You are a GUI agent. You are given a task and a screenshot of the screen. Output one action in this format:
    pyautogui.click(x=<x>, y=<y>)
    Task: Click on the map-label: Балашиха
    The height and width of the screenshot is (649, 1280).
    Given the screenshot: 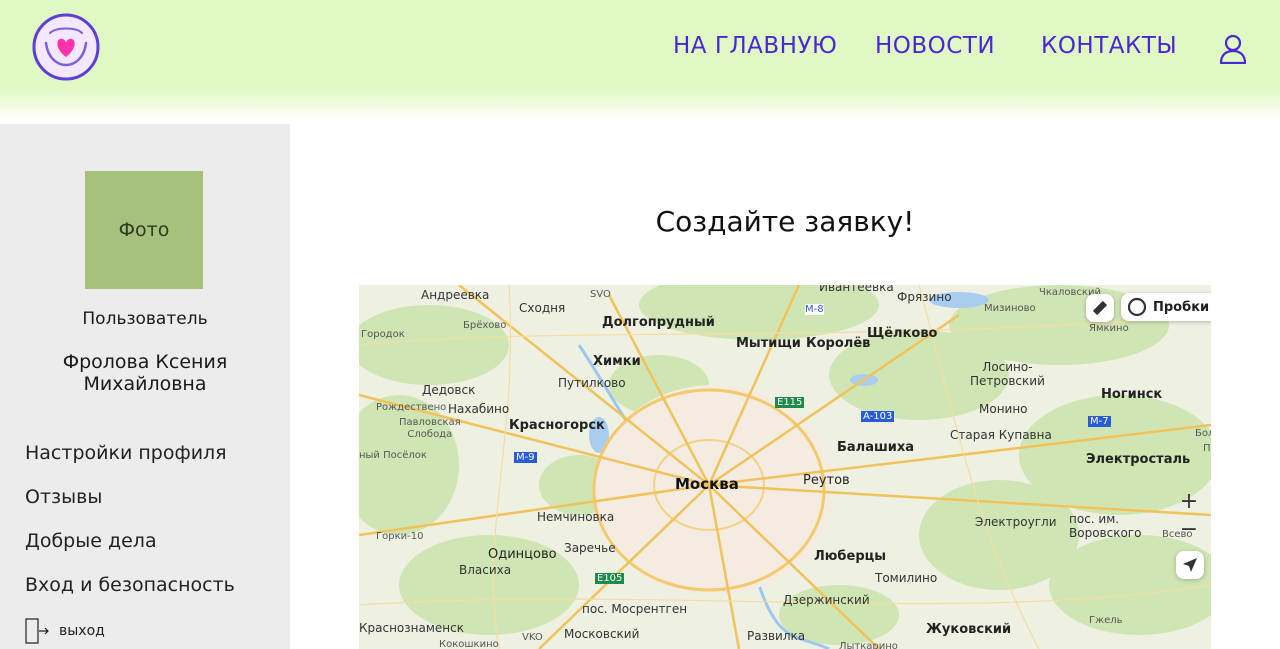 What is the action you would take?
    pyautogui.click(x=876, y=447)
    